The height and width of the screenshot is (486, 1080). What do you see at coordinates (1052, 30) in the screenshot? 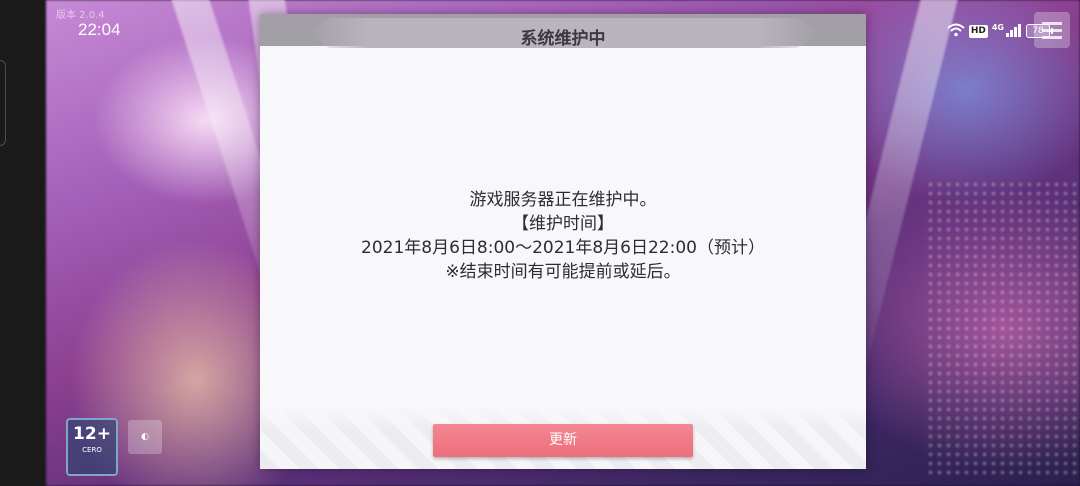
I see `menu-icon` at bounding box center [1052, 30].